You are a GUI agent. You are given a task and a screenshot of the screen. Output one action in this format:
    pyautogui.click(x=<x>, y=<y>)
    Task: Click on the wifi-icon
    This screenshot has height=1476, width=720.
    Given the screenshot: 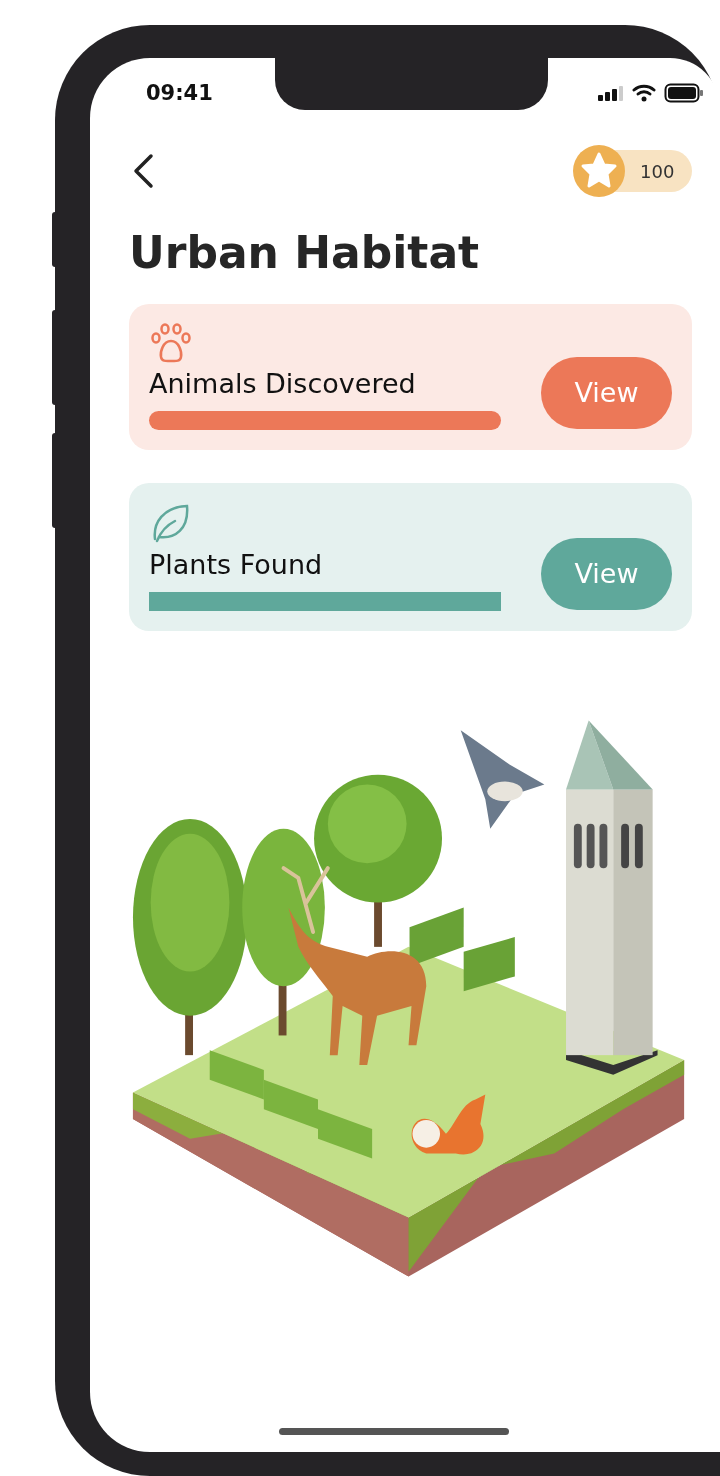 What is the action you would take?
    pyautogui.click(x=644, y=93)
    